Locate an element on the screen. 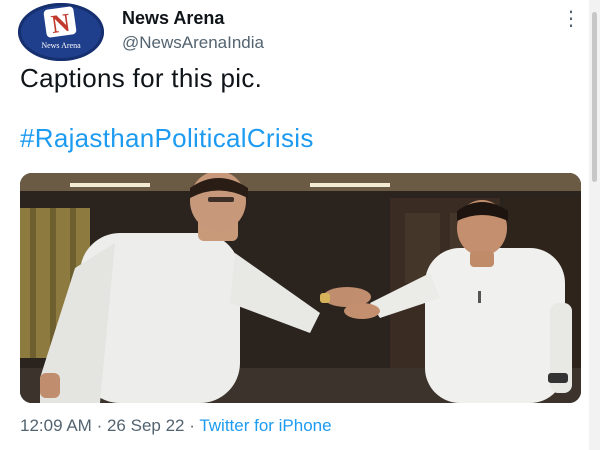 The image size is (600, 450). hashtag-link: #RajasthanPoliticalCrisis is located at coordinates (167, 138).